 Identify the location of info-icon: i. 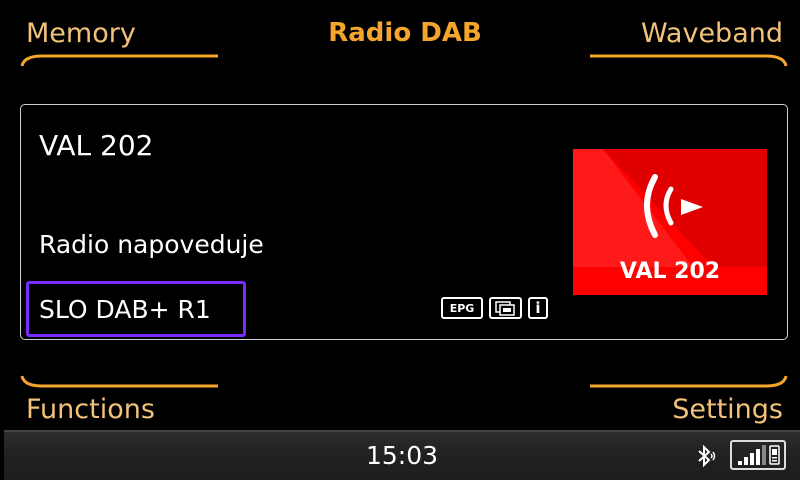
(538, 308).